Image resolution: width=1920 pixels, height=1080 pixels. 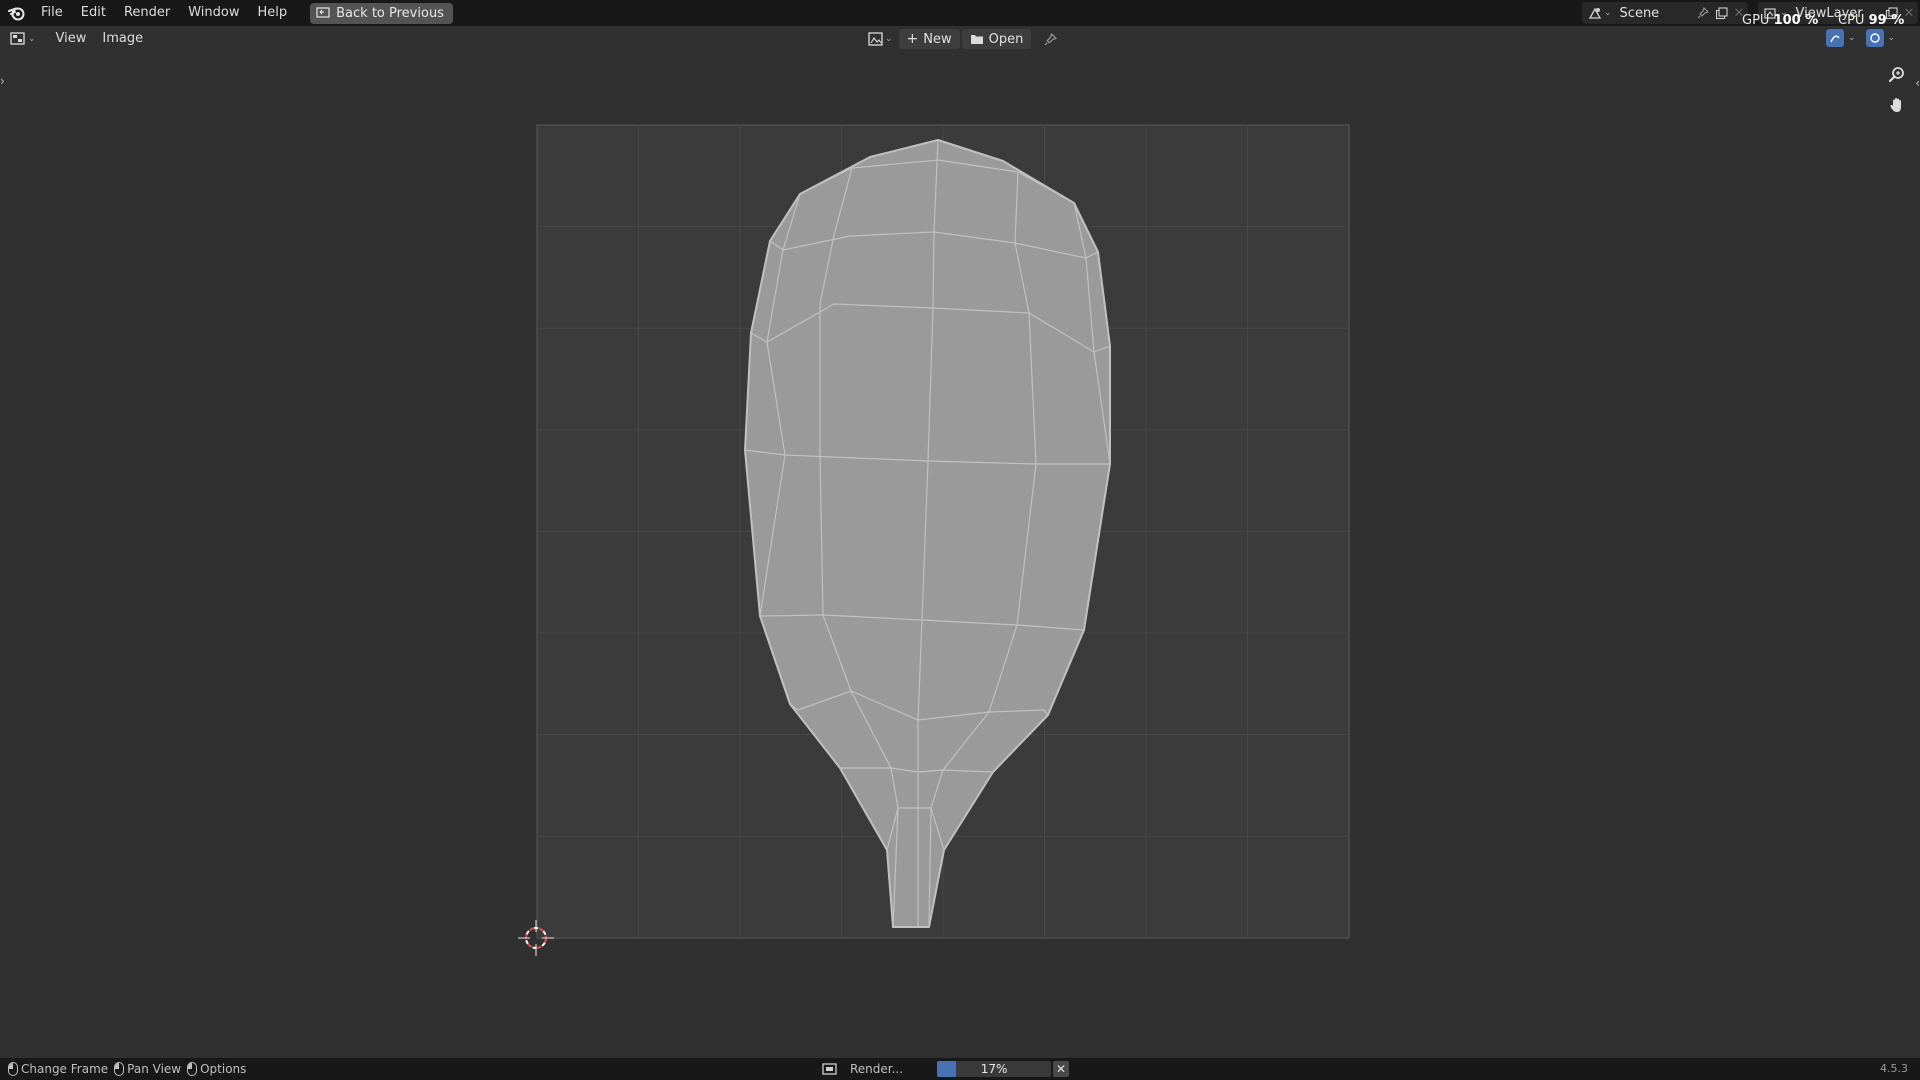 What do you see at coordinates (1917, 83) in the screenshot?
I see `sidebar-toggle-icon: ‹` at bounding box center [1917, 83].